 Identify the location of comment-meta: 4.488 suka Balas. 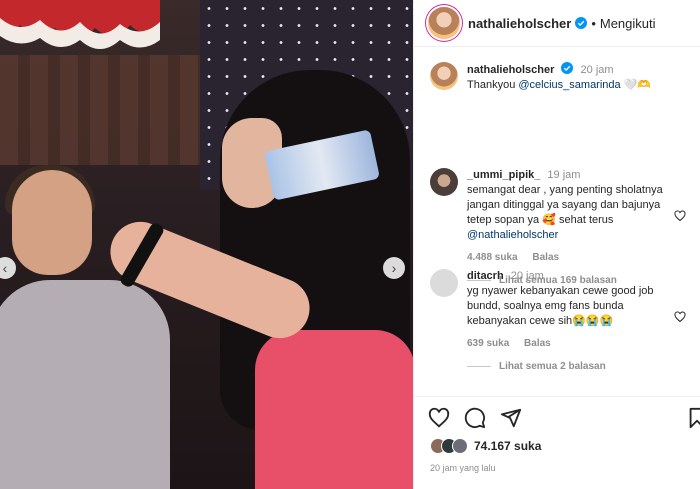
(577, 257).